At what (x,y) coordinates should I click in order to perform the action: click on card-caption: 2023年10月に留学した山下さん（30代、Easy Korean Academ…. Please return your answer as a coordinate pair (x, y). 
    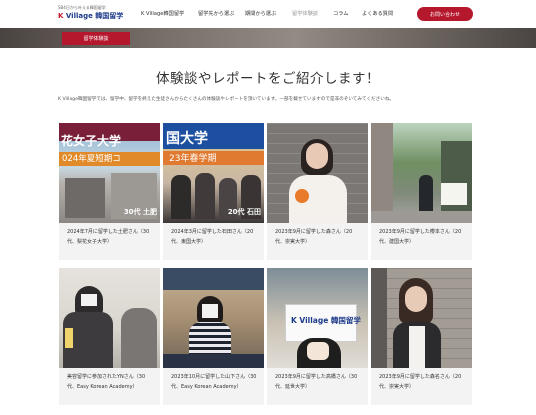
    Looking at the image, I should click on (213, 386).